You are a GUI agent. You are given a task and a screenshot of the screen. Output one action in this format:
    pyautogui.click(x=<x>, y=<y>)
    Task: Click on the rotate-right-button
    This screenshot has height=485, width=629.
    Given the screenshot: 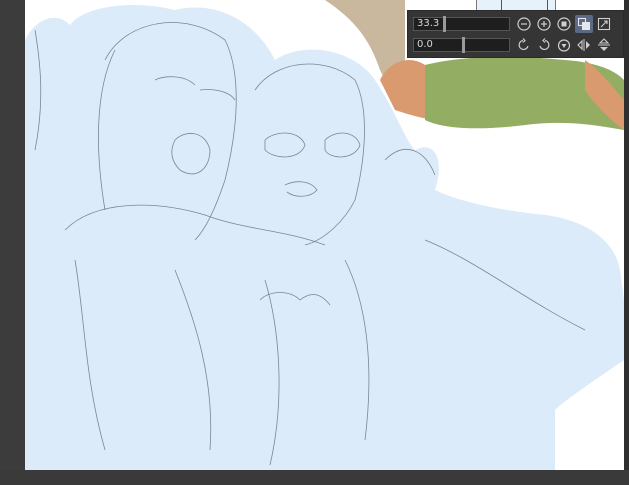 What is the action you would take?
    pyautogui.click(x=544, y=45)
    